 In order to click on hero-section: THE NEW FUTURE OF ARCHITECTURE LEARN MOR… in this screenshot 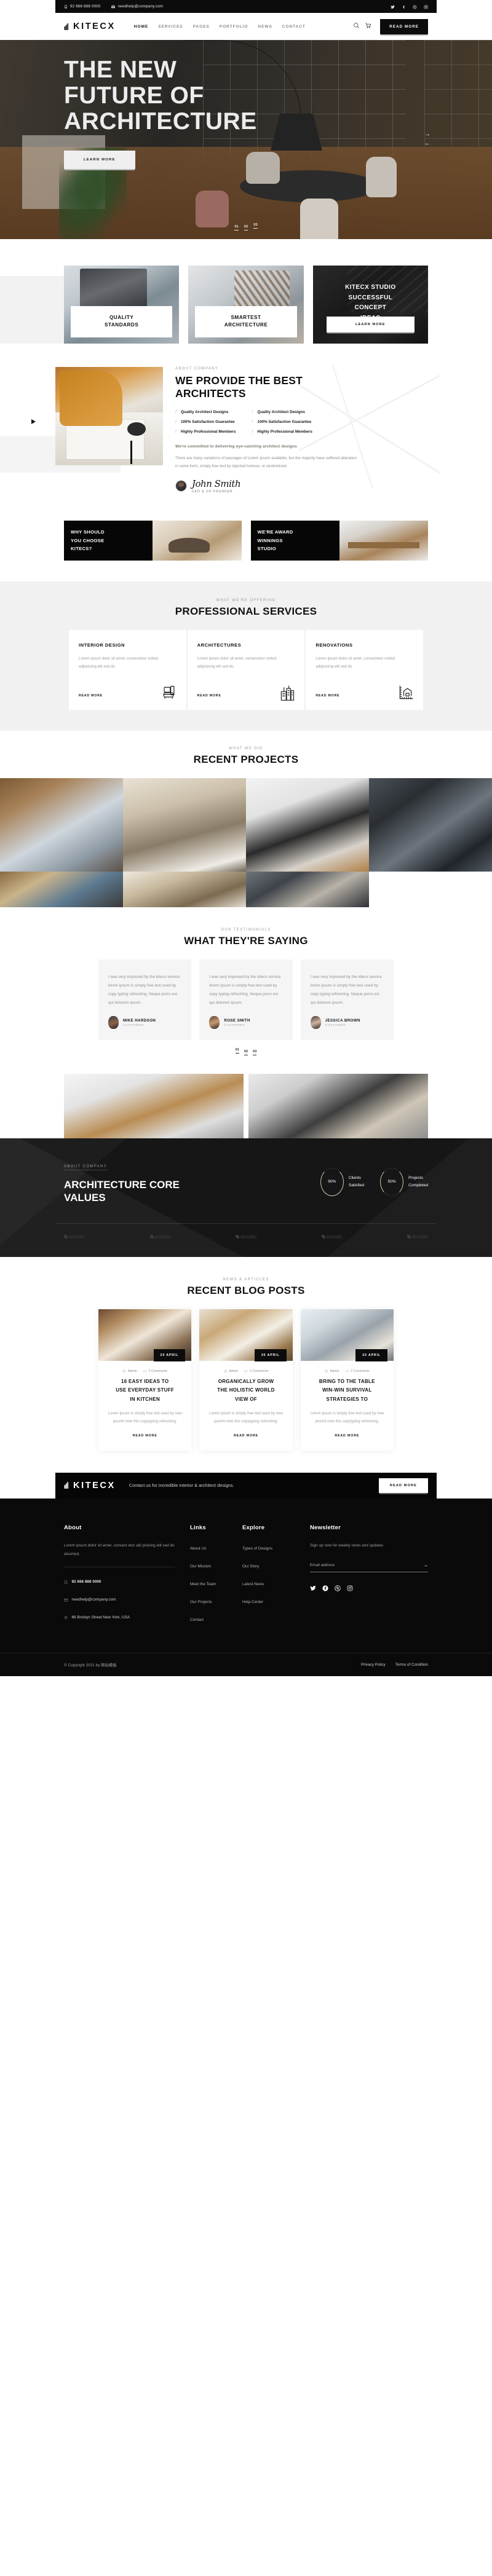, I will do `click(246, 139)`.